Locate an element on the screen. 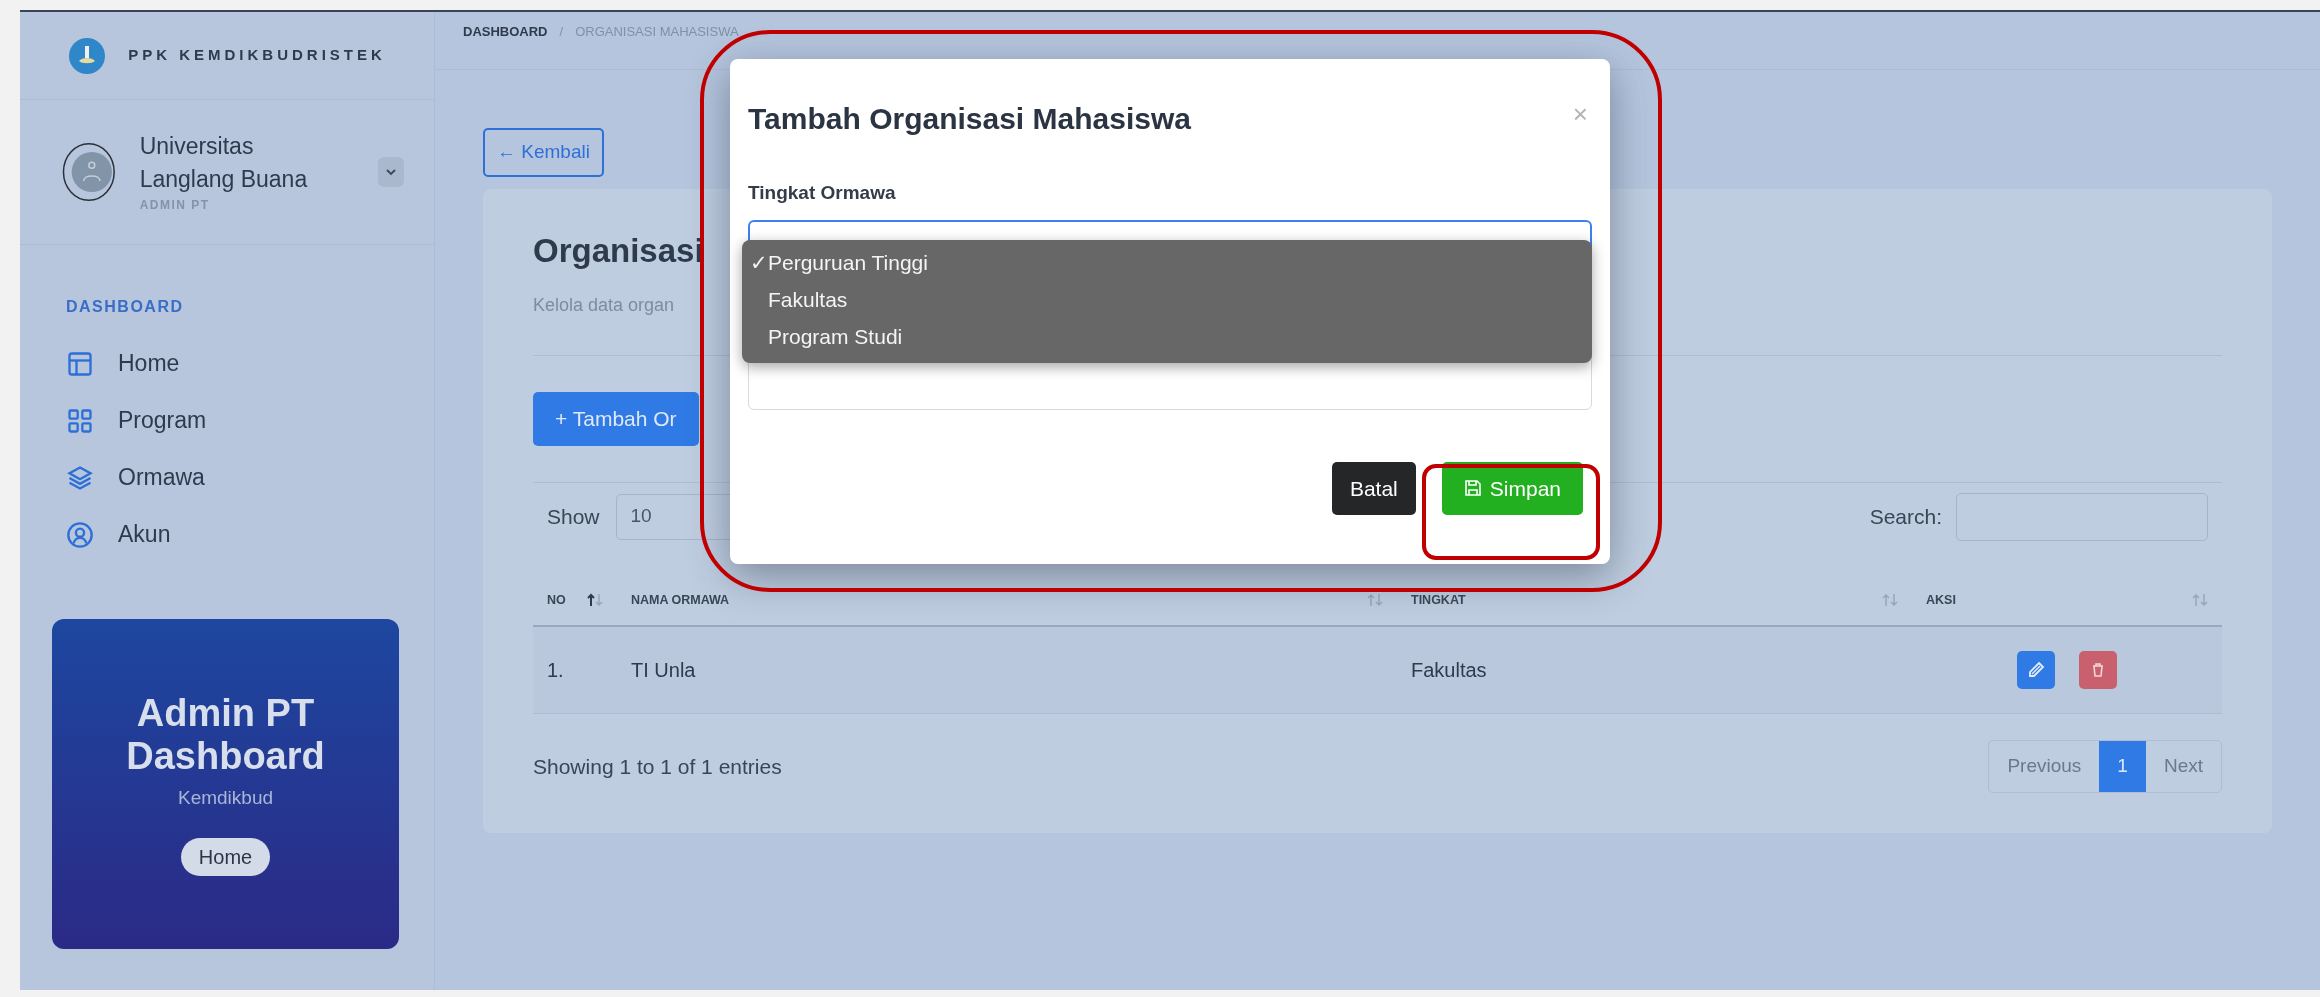 Image resolution: width=2320 pixels, height=997 pixels. layers-icon is located at coordinates (80, 477).